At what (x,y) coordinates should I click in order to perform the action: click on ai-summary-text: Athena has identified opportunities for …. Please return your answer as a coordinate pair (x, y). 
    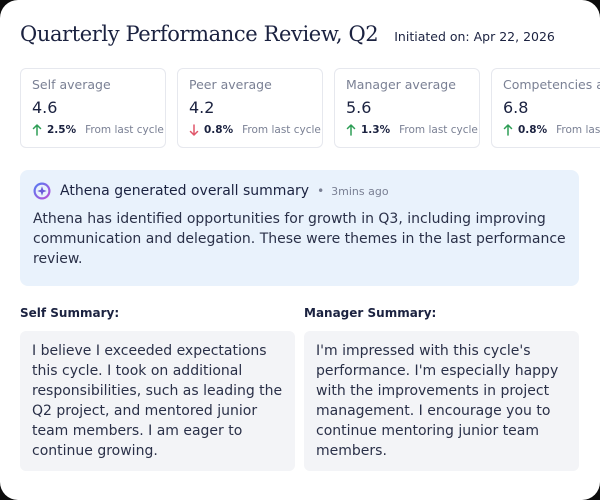
    Looking at the image, I should click on (299, 239).